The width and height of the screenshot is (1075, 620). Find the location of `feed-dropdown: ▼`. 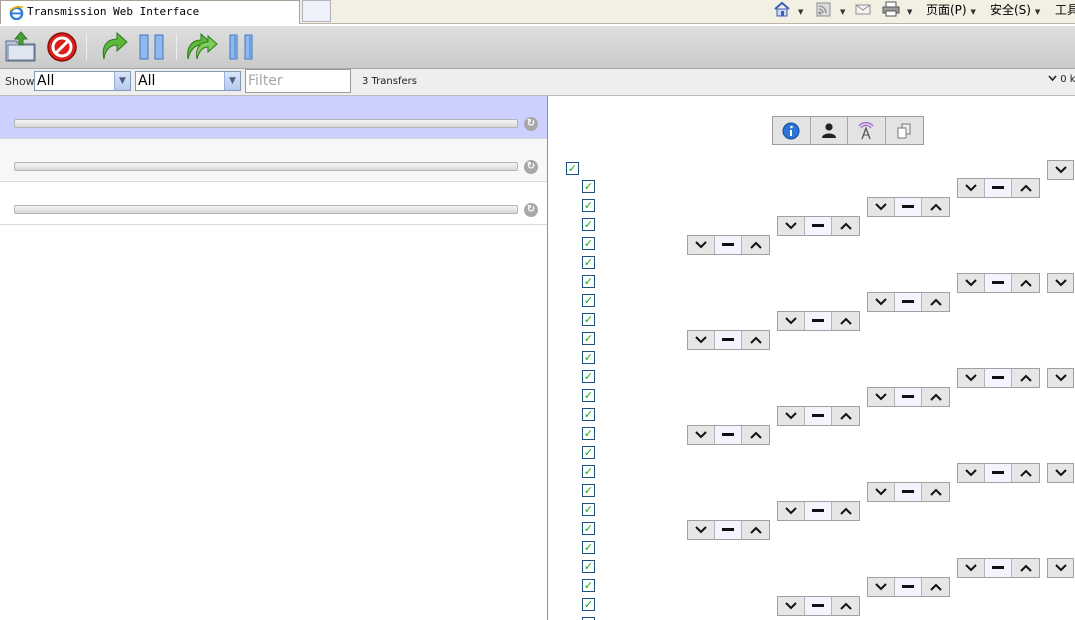

feed-dropdown: ▼ is located at coordinates (842, 12).